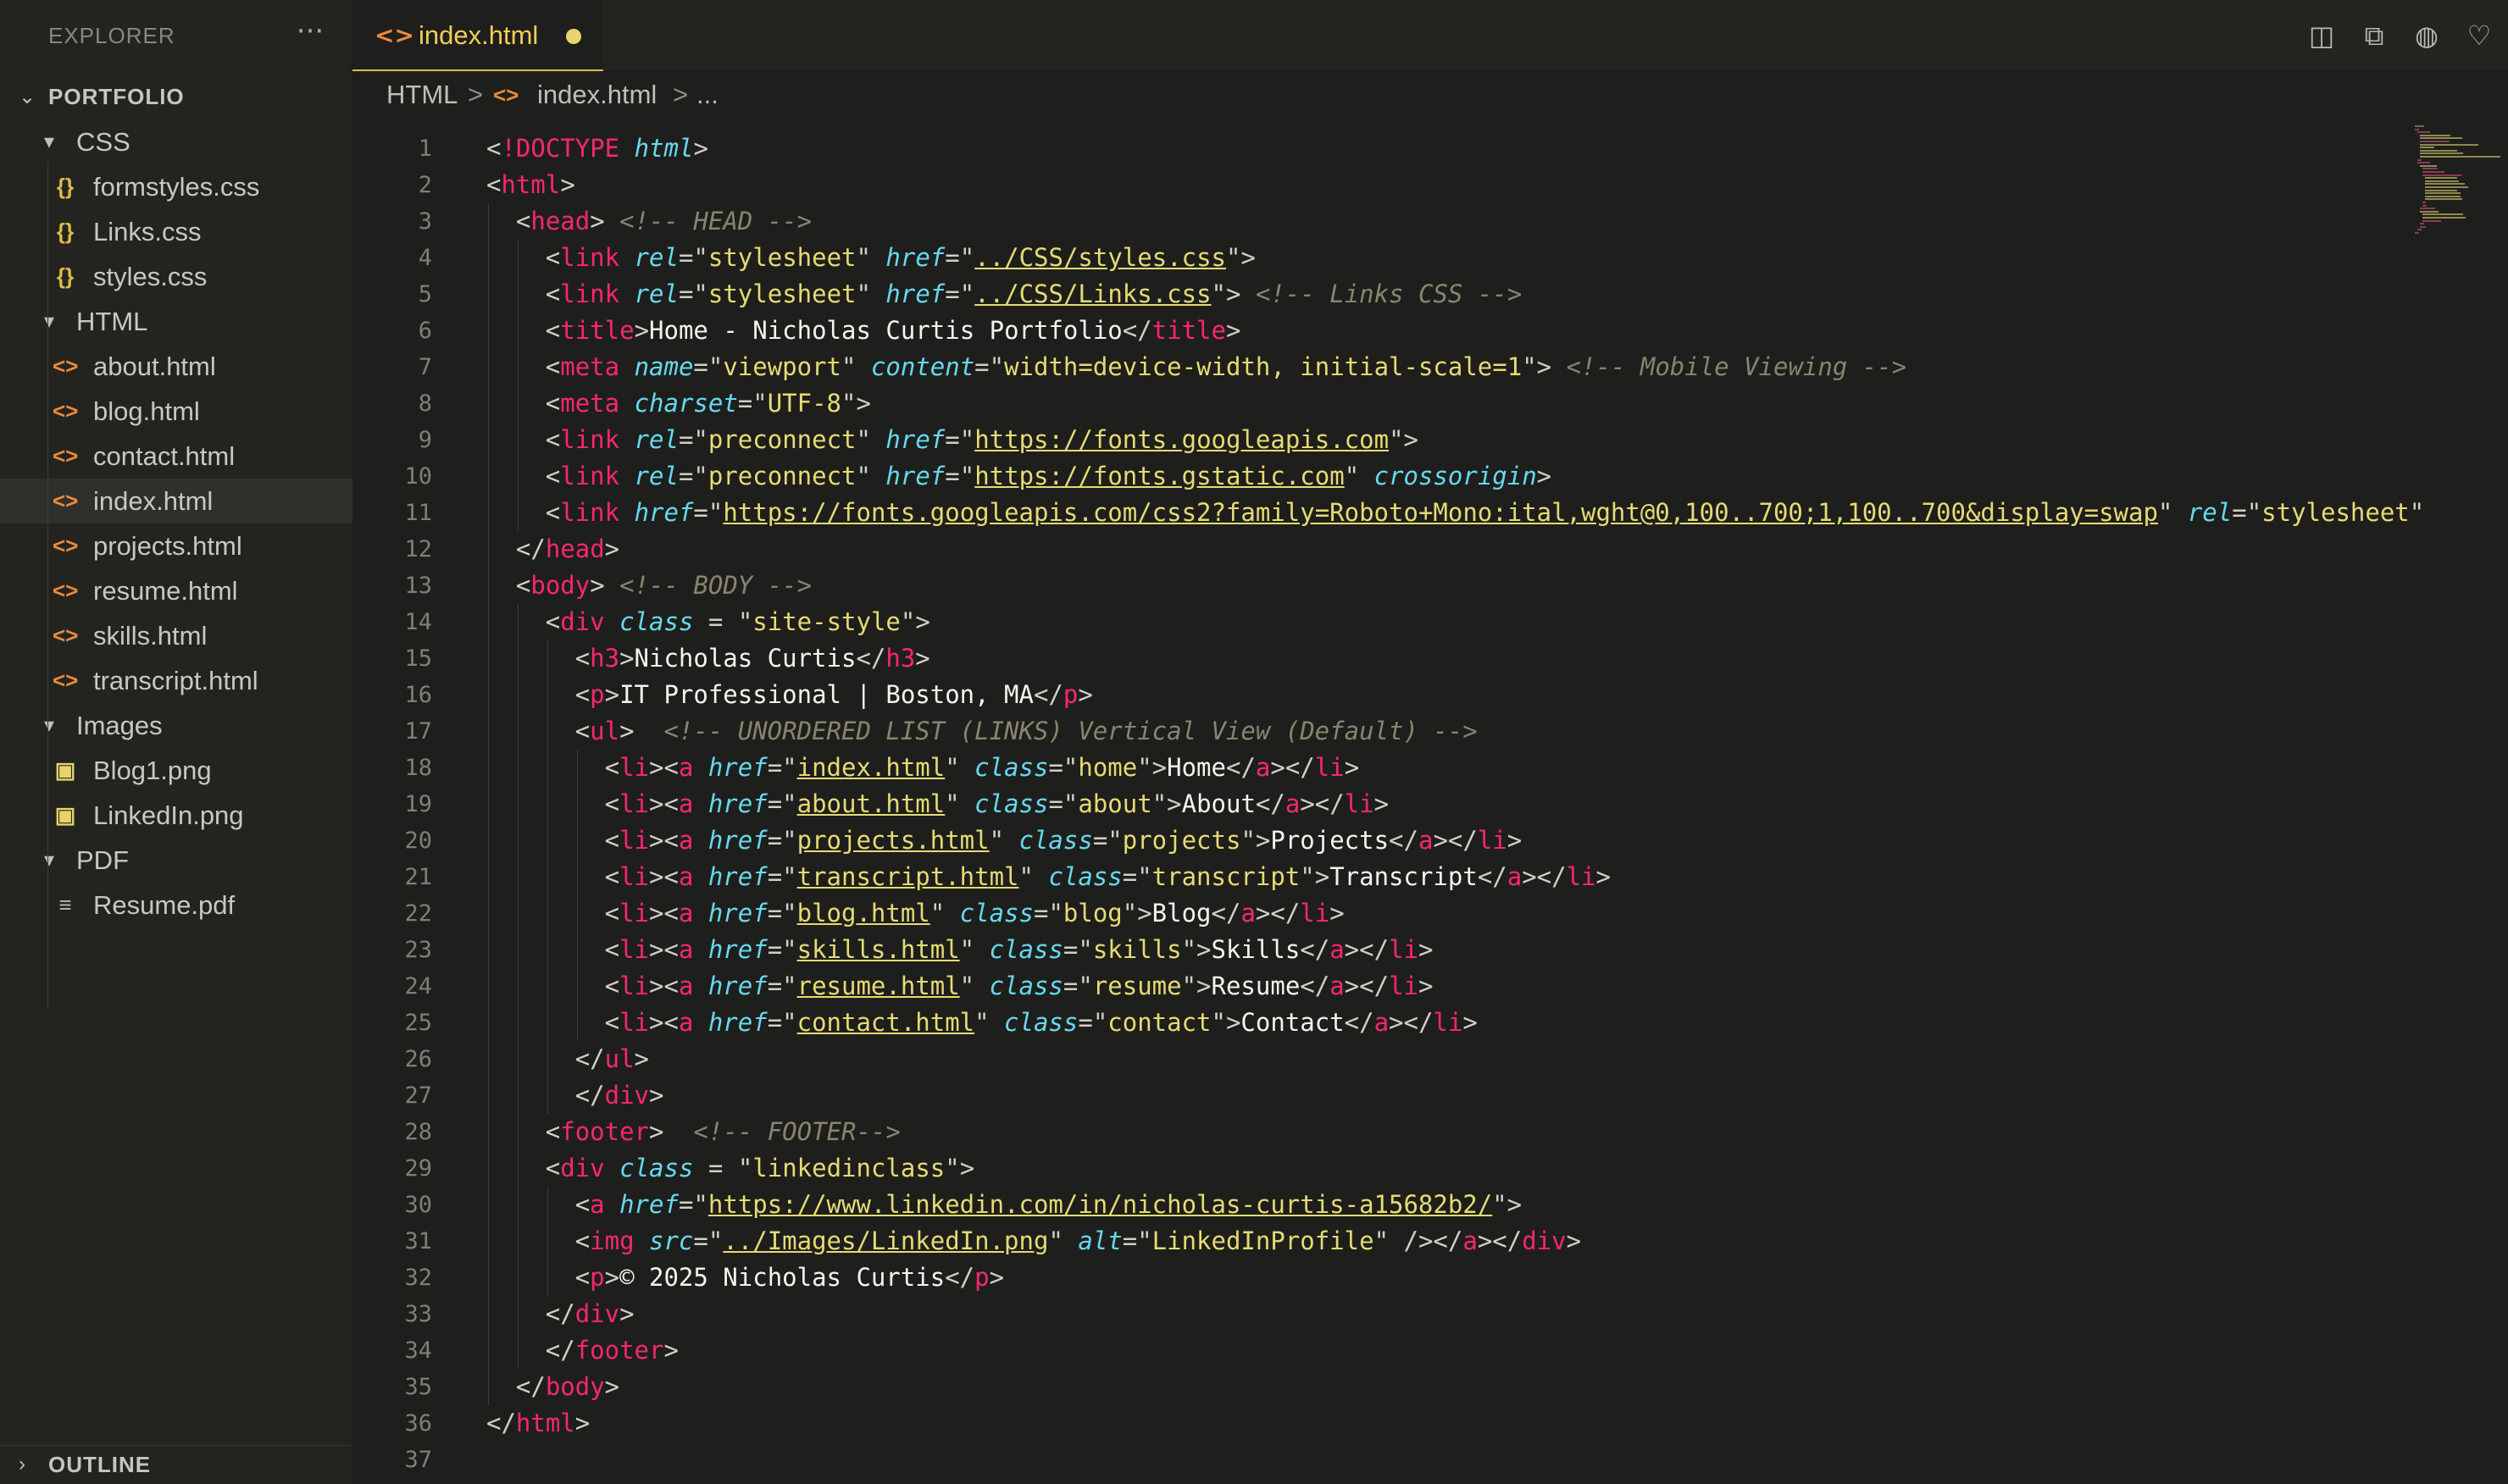 The image size is (2508, 1484). I want to click on code-line: </ul>, so click(612, 1059).